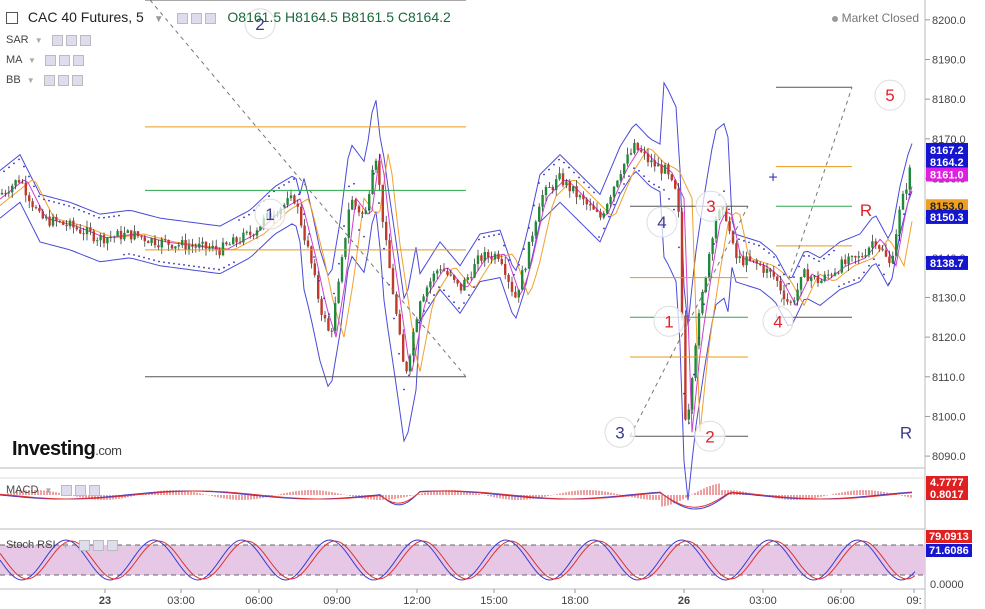 The image size is (985, 609). I want to click on stoch-header: Stoch RSI ▼, so click(62, 545).